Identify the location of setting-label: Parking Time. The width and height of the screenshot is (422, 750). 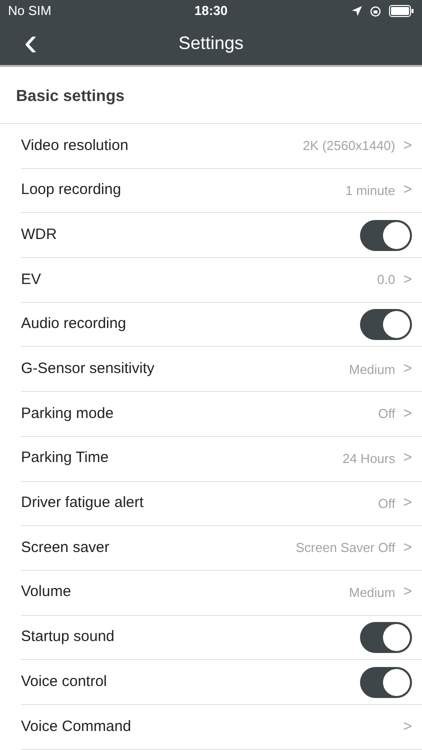
(65, 458).